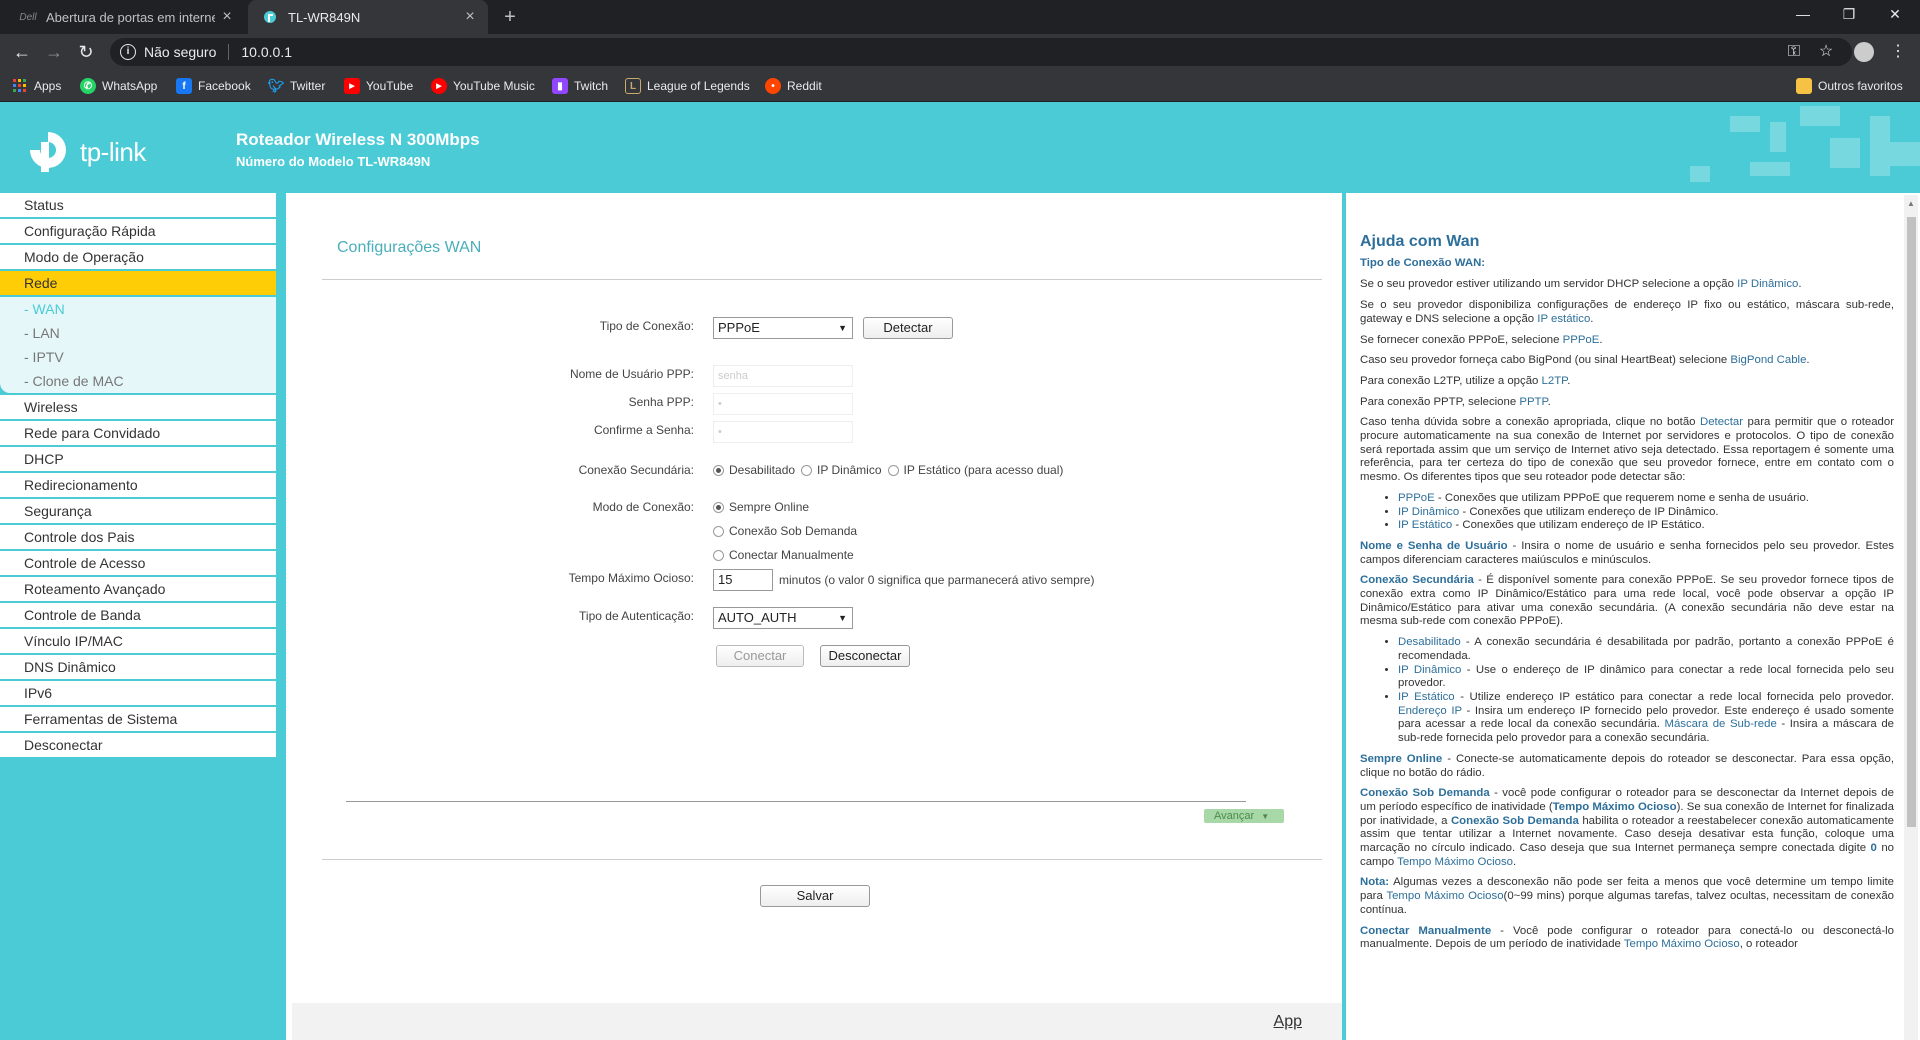 Image resolution: width=1920 pixels, height=1040 pixels. What do you see at coordinates (54, 52) in the screenshot?
I see `forward-icon: →` at bounding box center [54, 52].